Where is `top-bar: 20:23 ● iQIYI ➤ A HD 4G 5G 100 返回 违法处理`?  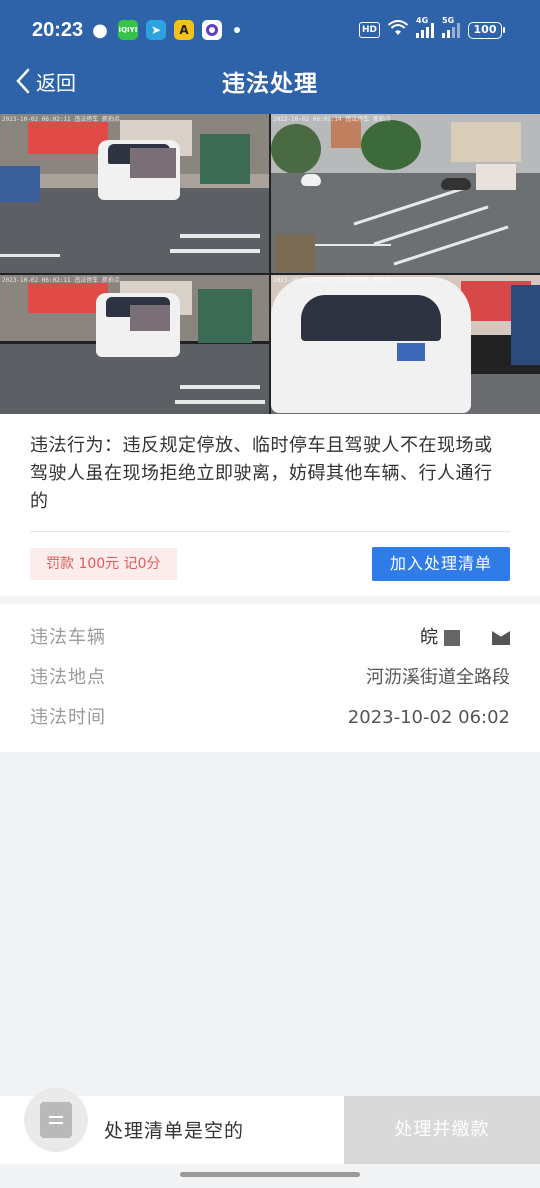
top-bar: 20:23 ● iQIYI ➤ A HD 4G 5G 100 返回 违法处理 is located at coordinates (270, 57).